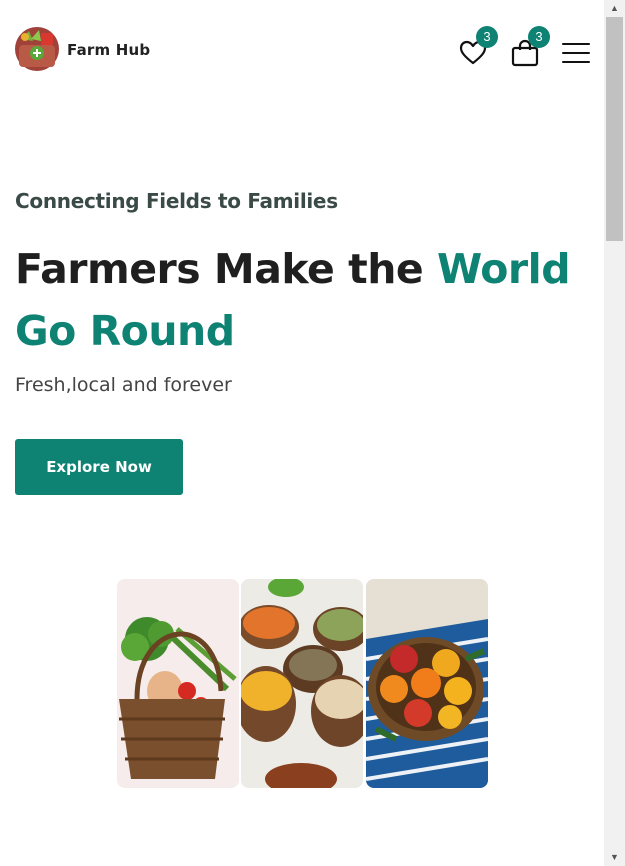 The height and width of the screenshot is (866, 625). Describe the element at coordinates (226, 269) in the screenshot. I see `headline-main: Farmers Make the` at that location.